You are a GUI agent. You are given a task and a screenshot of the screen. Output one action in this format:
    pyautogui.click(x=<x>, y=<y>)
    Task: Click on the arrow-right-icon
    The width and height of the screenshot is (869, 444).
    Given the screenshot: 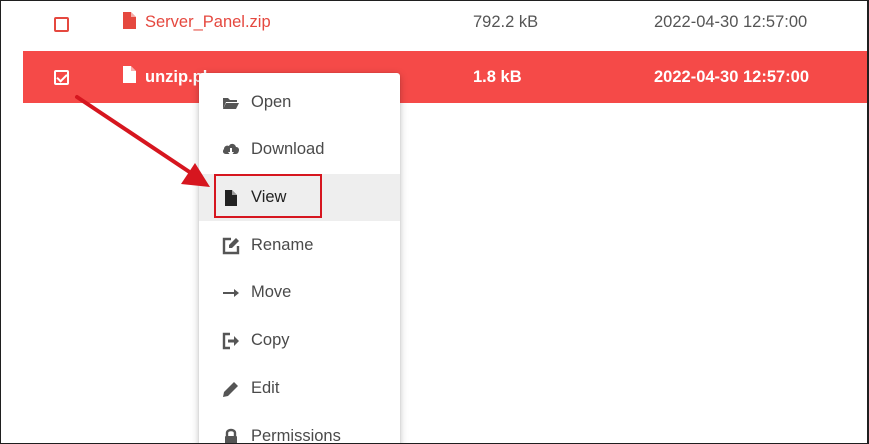 What is the action you would take?
    pyautogui.click(x=231, y=293)
    